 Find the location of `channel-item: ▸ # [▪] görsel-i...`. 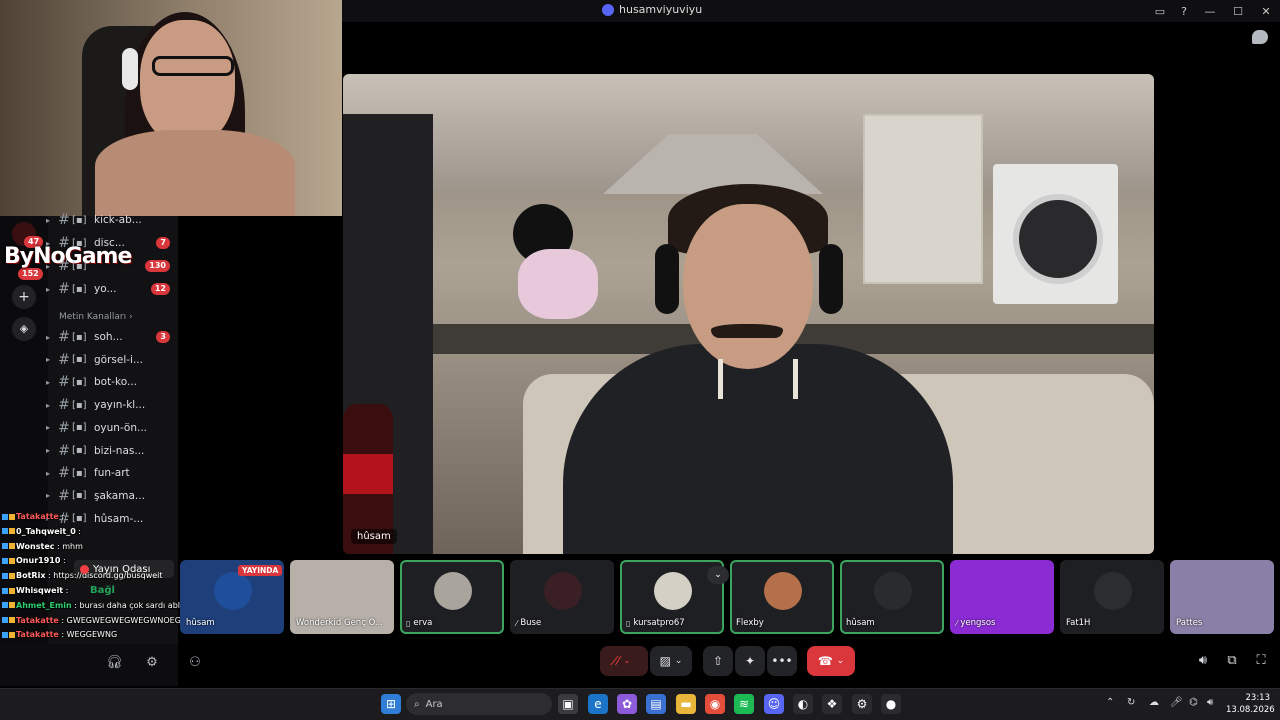

channel-item: ▸ # [▪] görsel-i... is located at coordinates (112, 360).